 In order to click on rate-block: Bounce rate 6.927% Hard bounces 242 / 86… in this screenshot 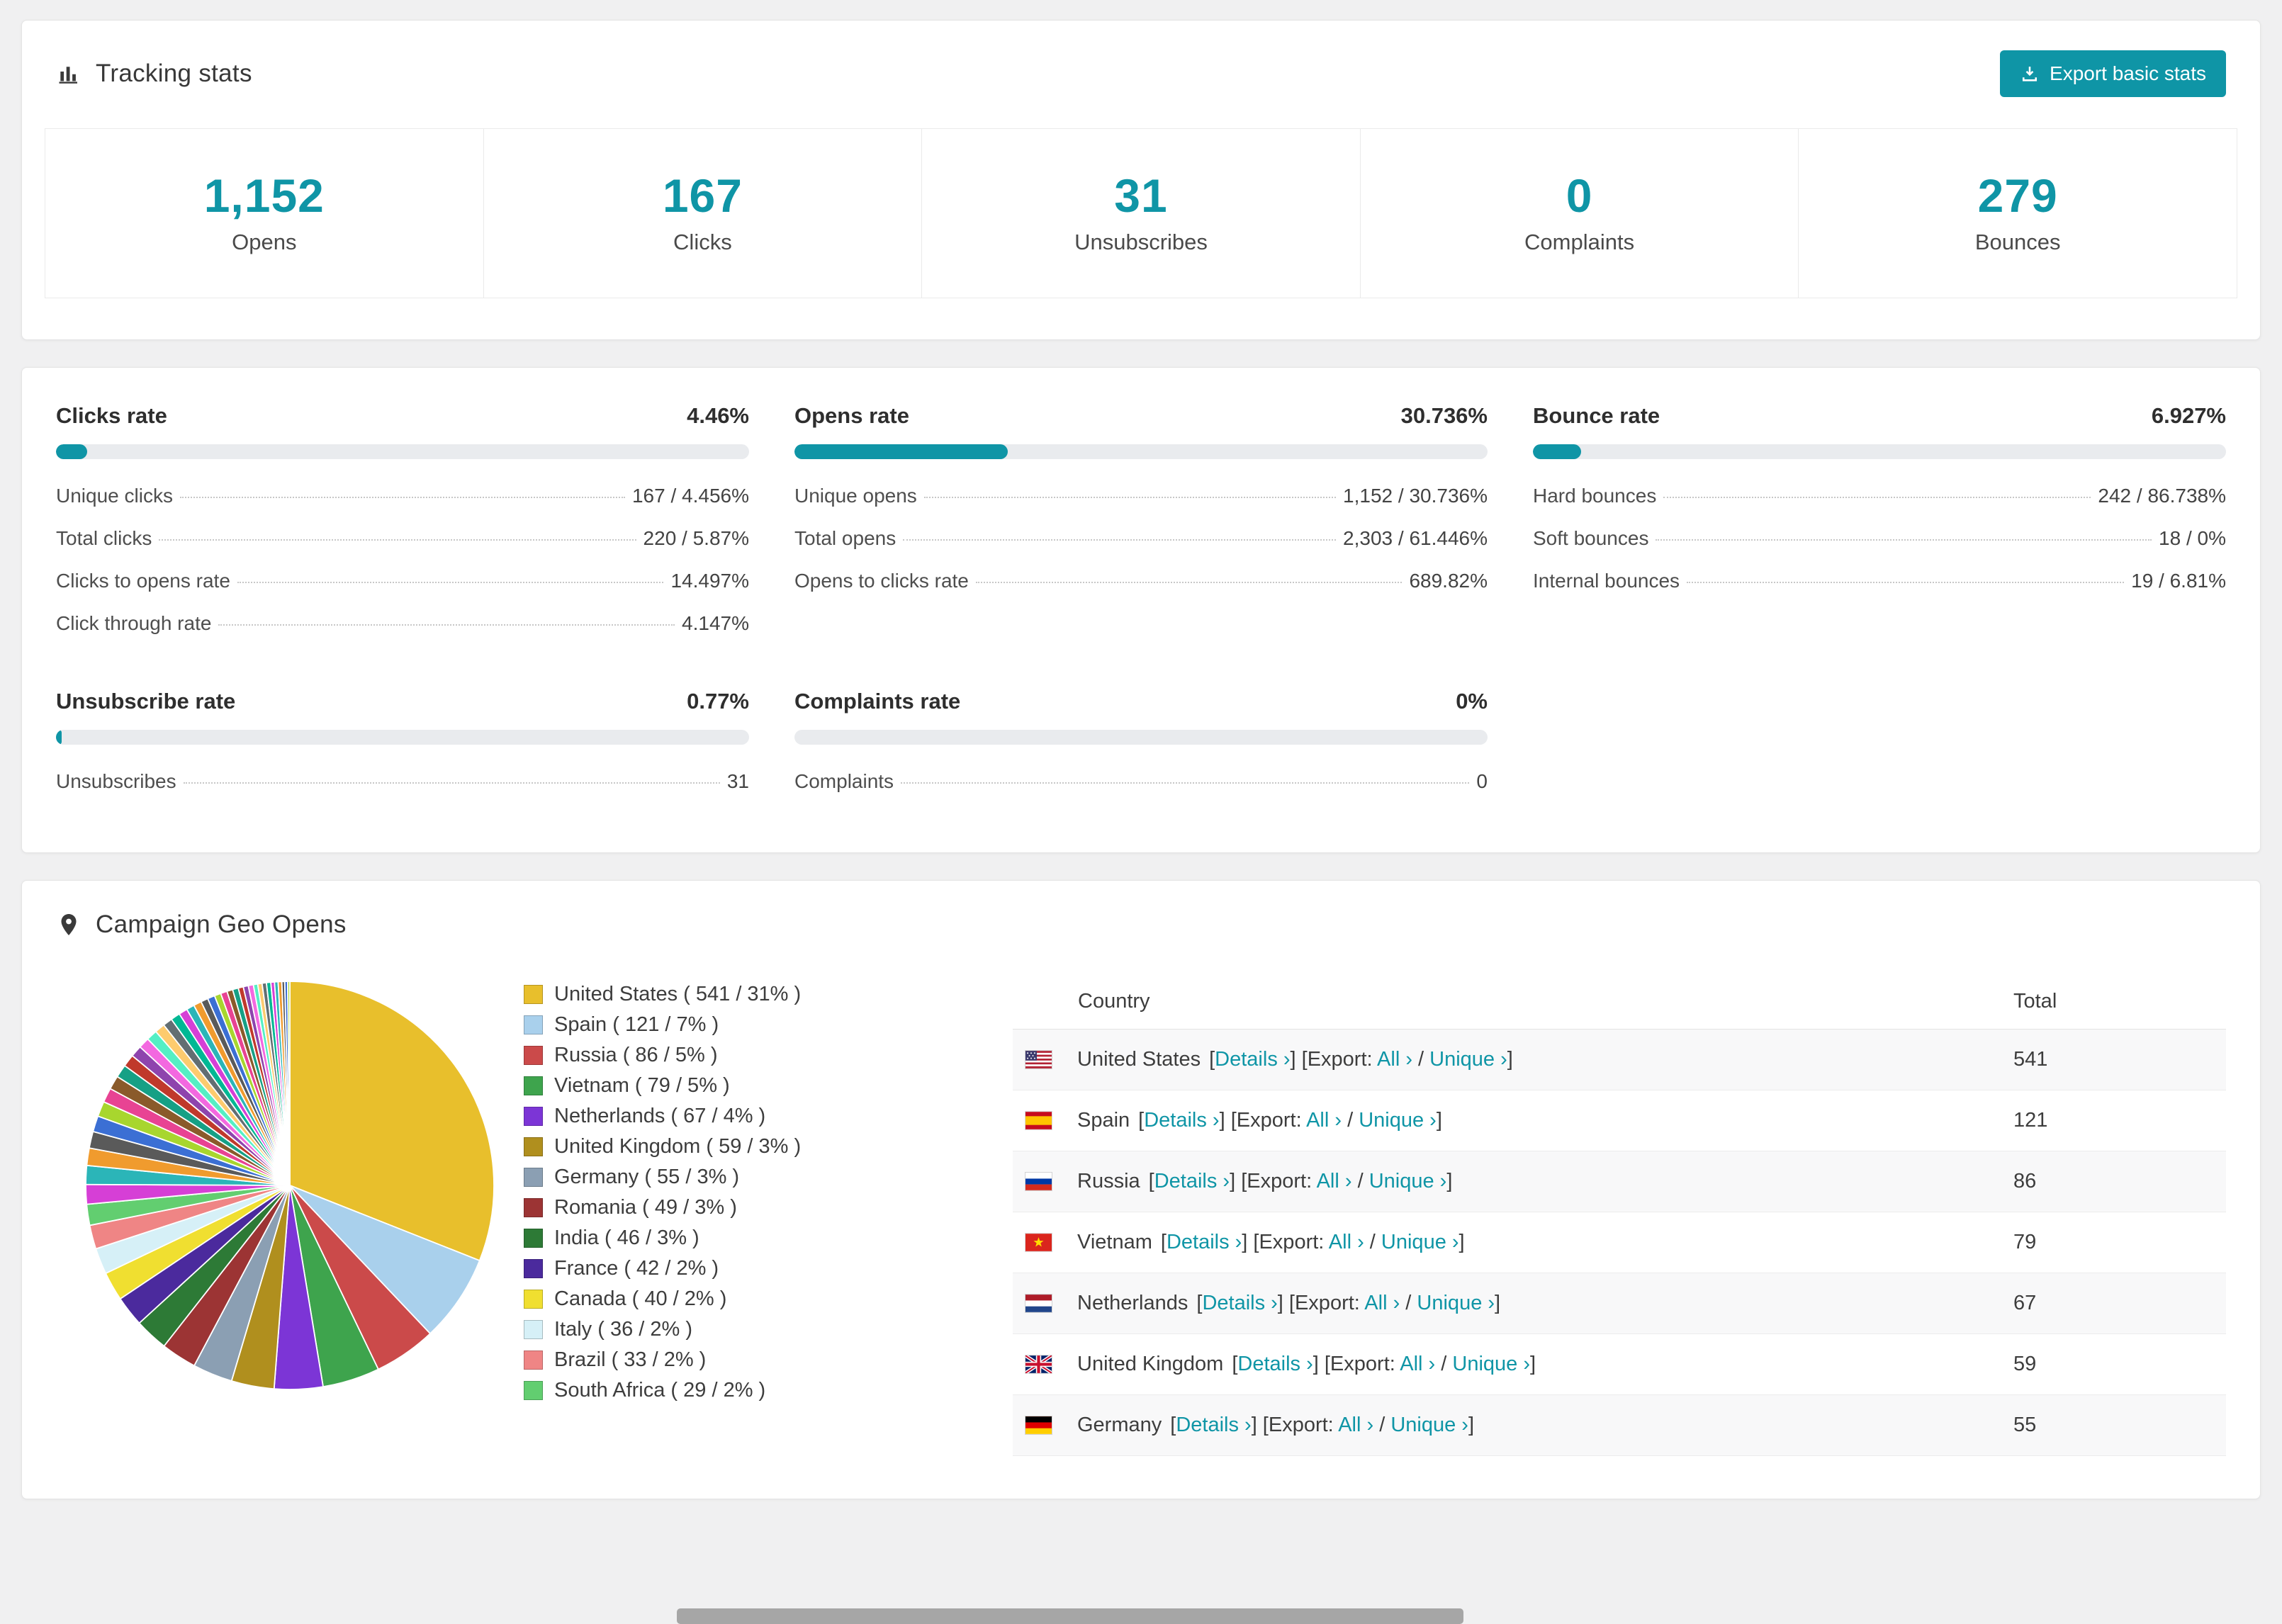, I will do `click(1879, 524)`.